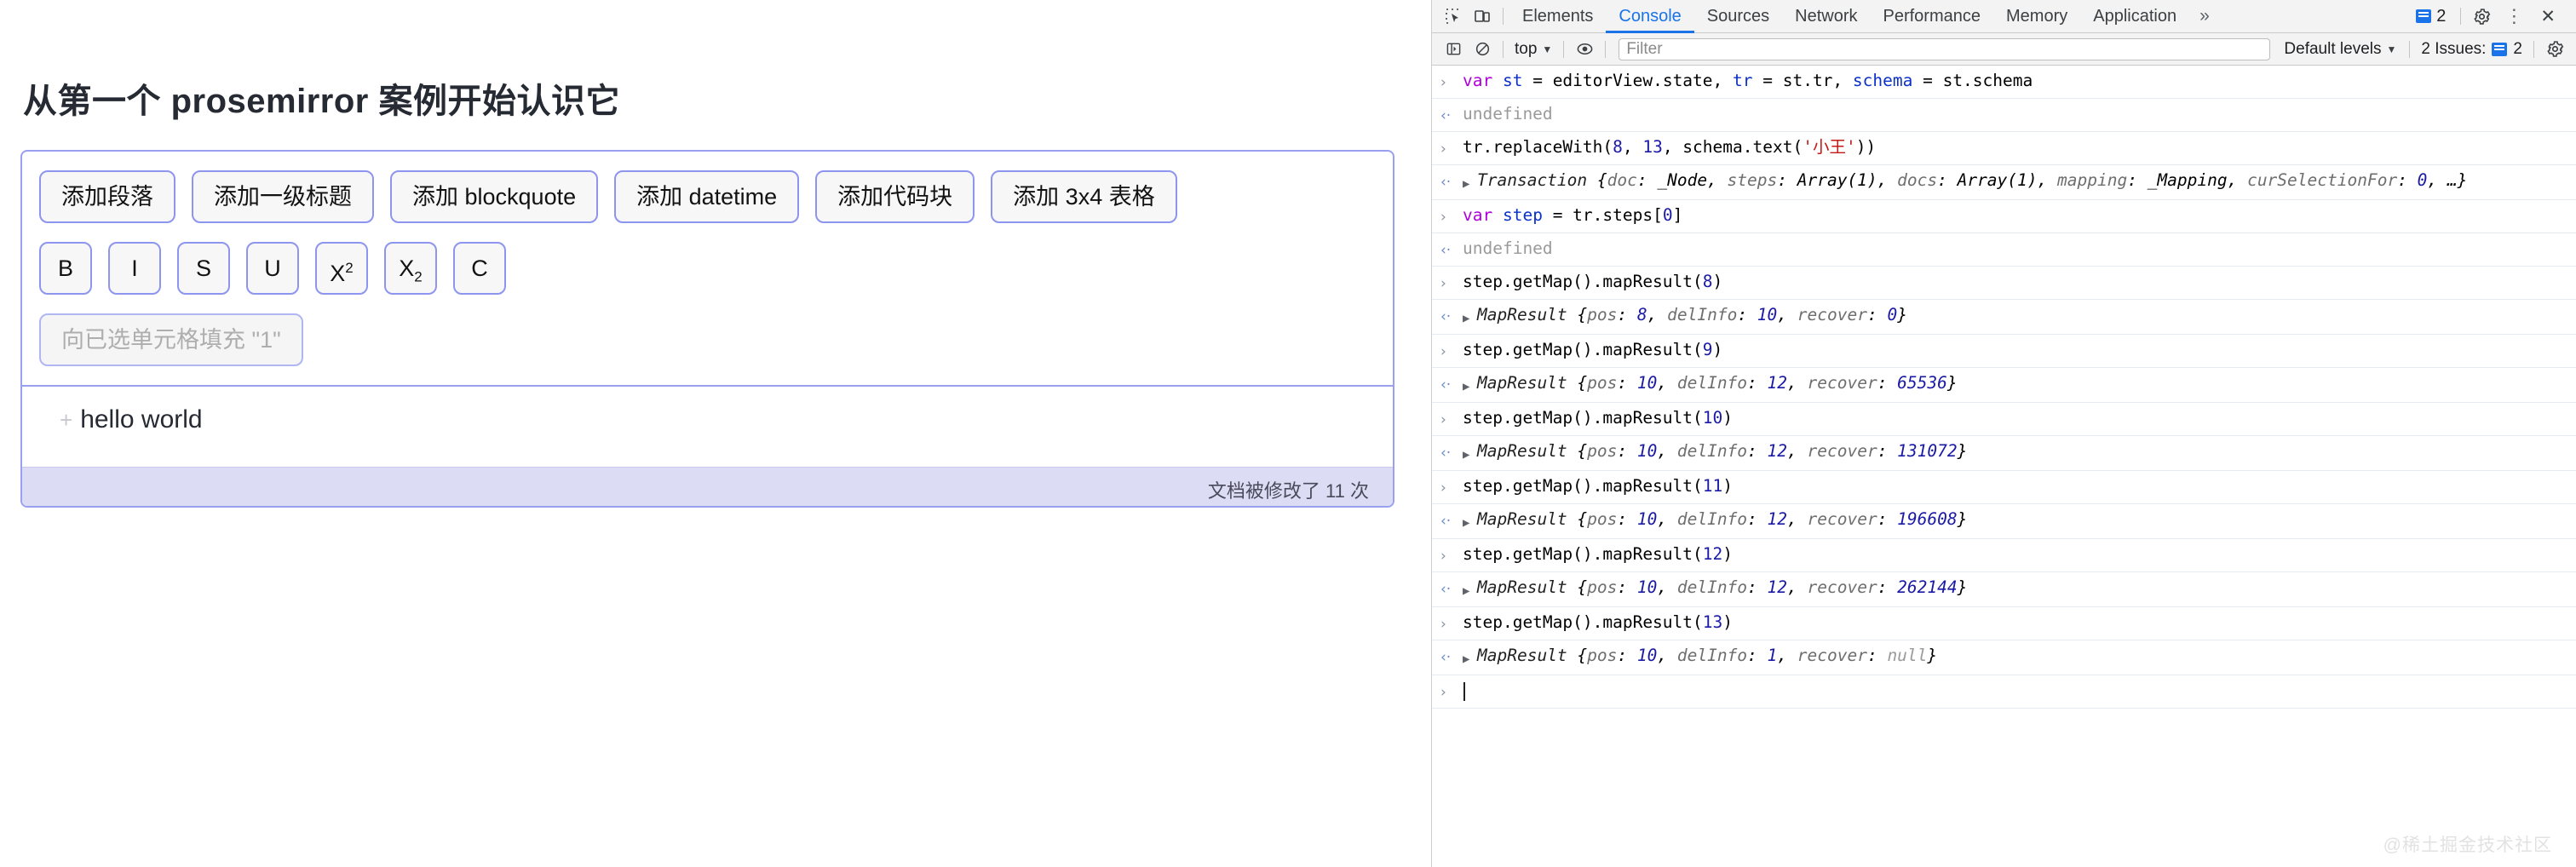 Image resolution: width=2576 pixels, height=867 pixels. I want to click on live-expression-icon, so click(1585, 49).